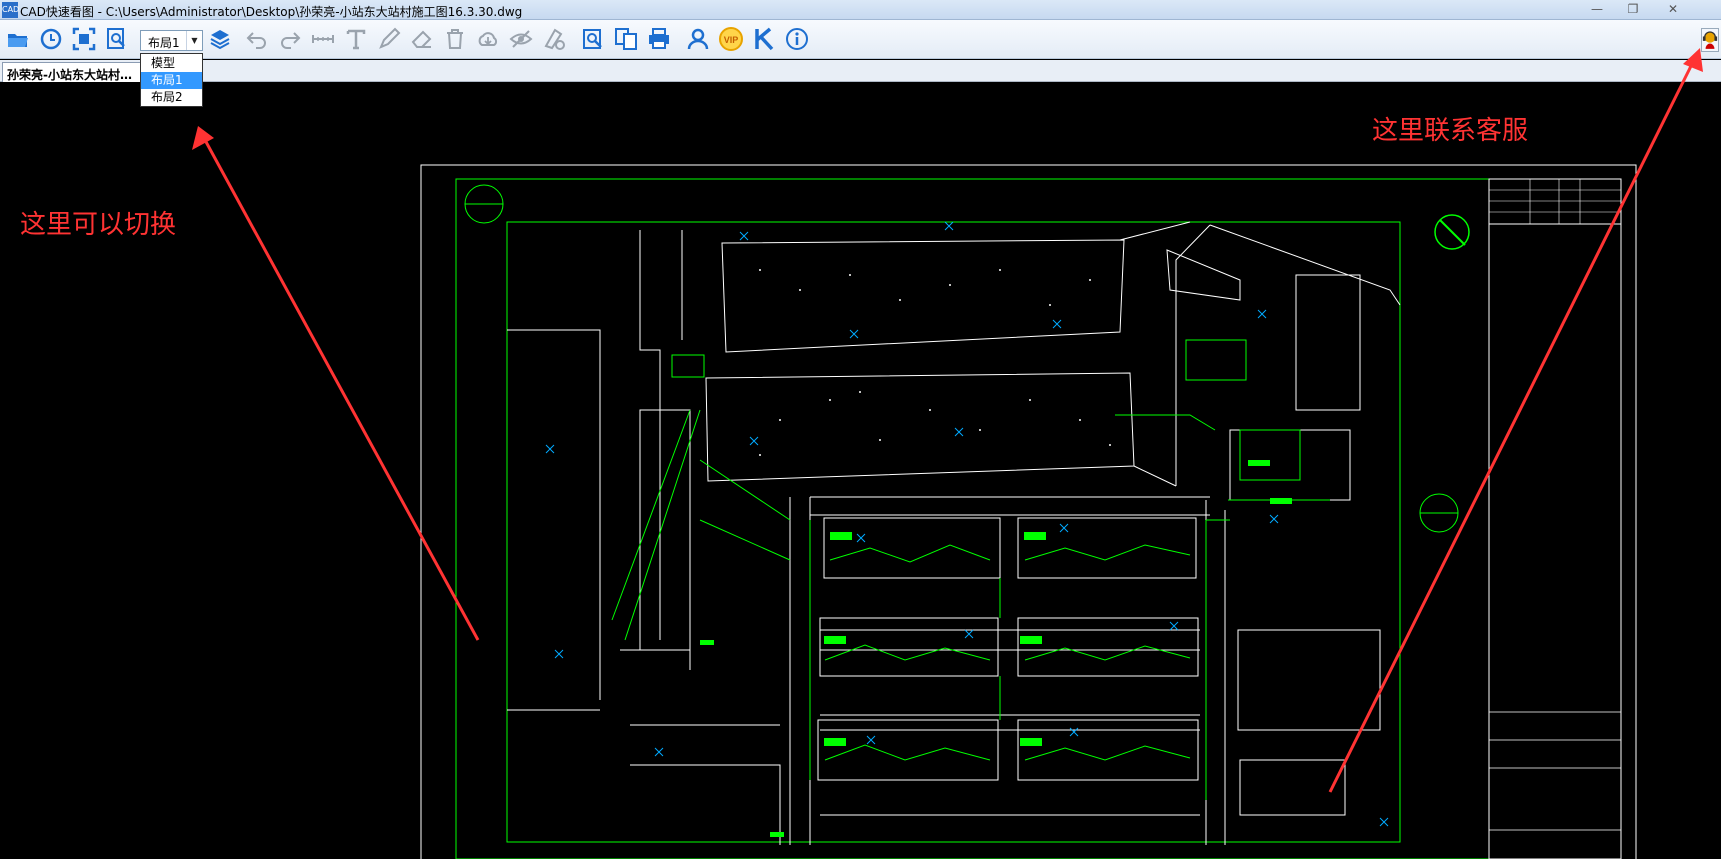 Image resolution: width=1721 pixels, height=859 pixels. I want to click on history-icon, so click(51, 39).